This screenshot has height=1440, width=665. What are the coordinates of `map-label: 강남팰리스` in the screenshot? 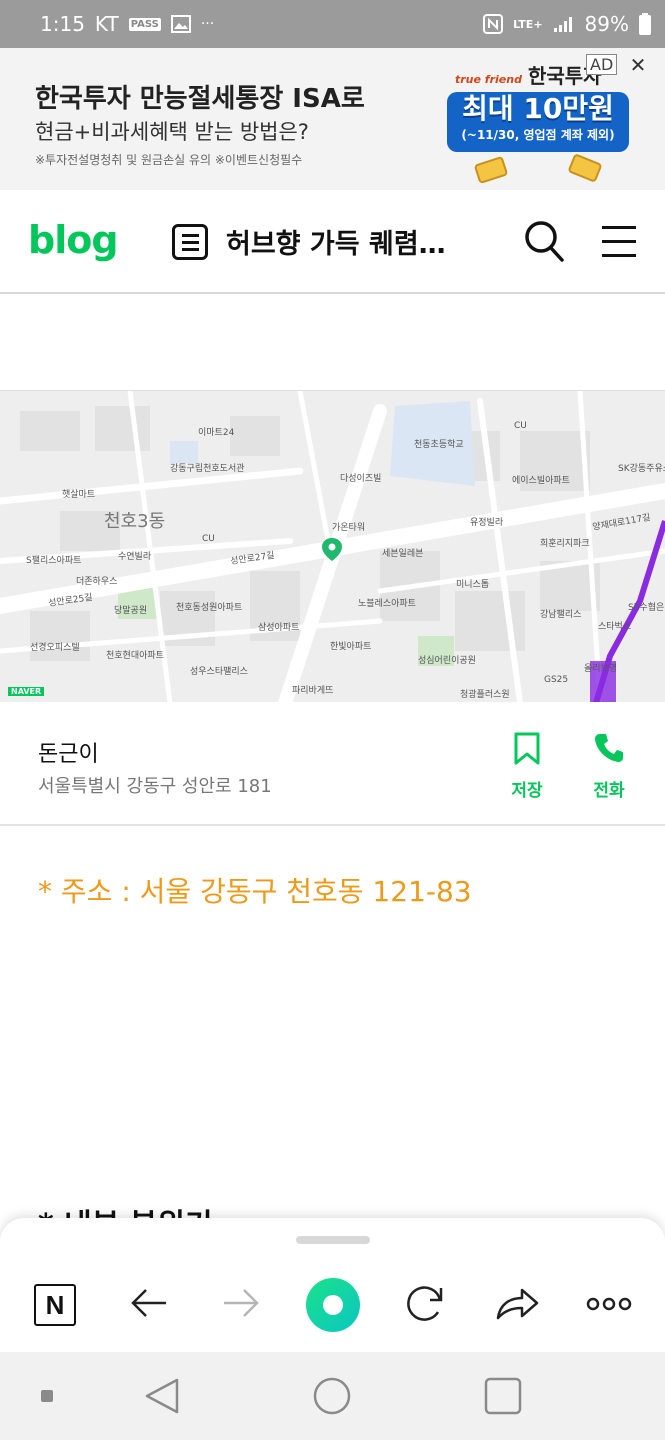 It's located at (561, 615).